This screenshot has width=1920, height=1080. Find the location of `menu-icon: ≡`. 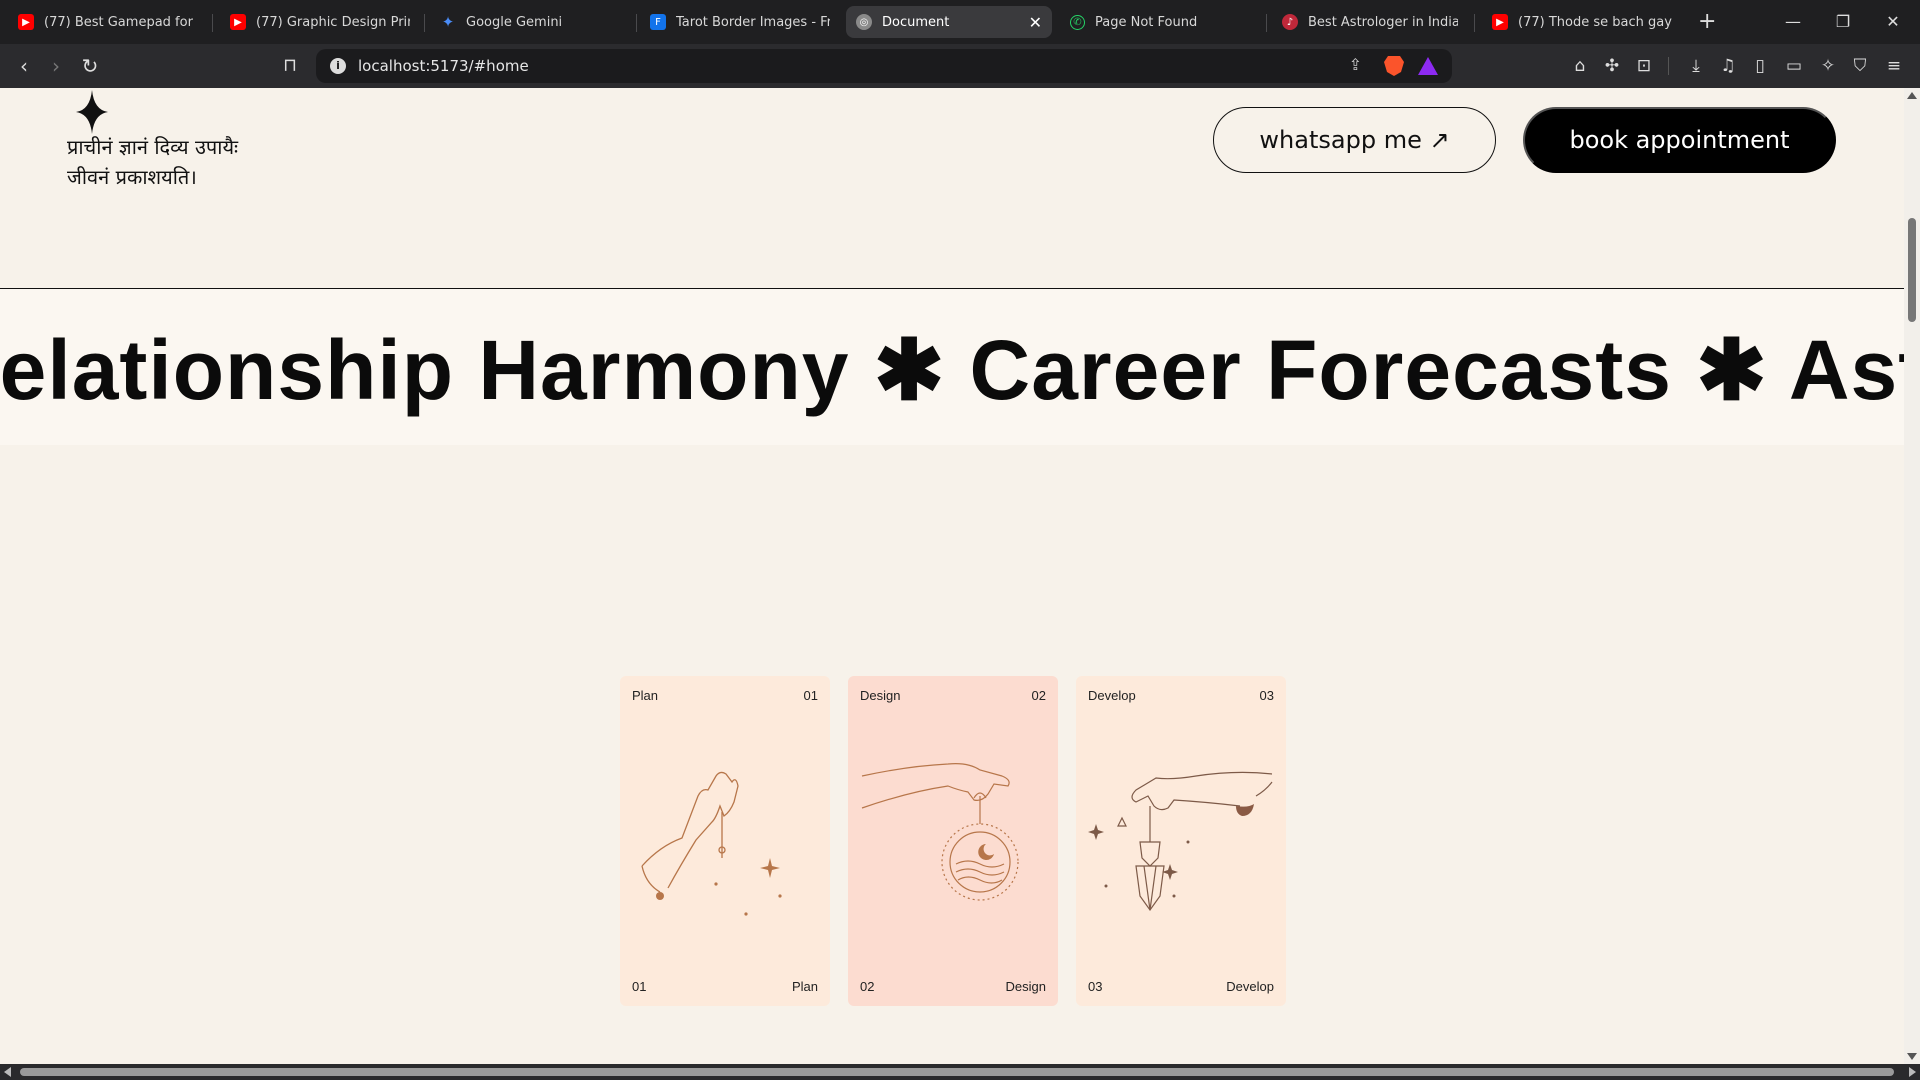

menu-icon: ≡ is located at coordinates (1894, 66).